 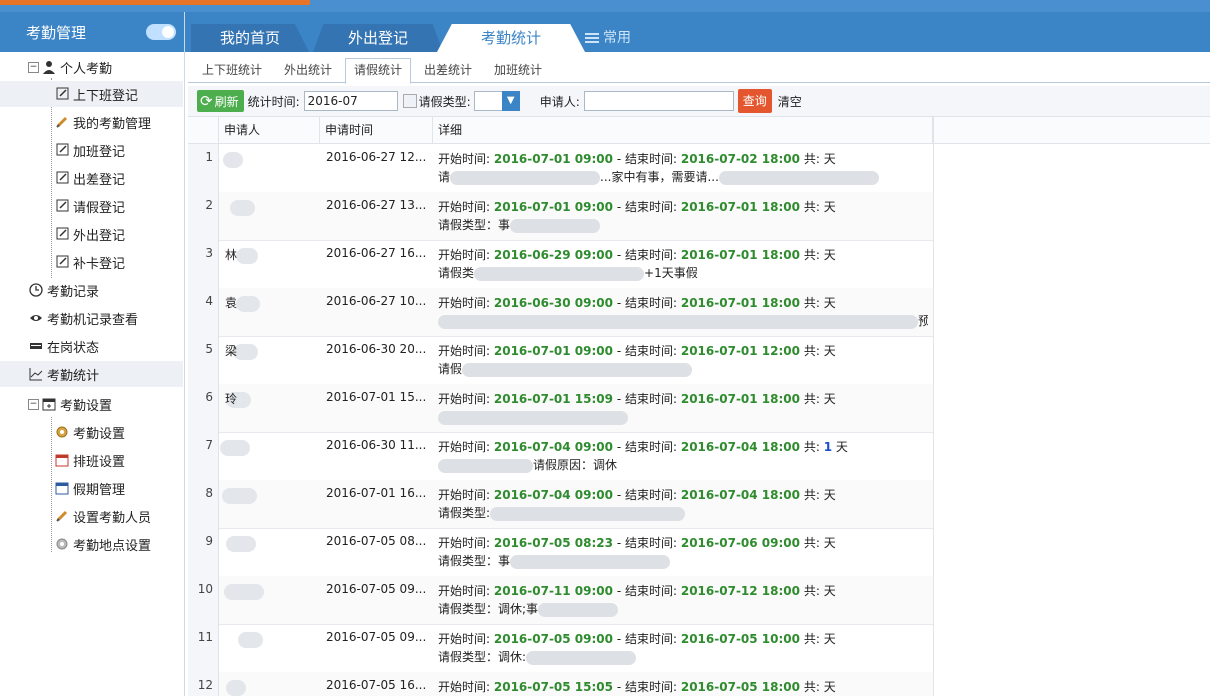 I want to click on sidebar-item-holidays: 假期管理, so click(x=91, y=488).